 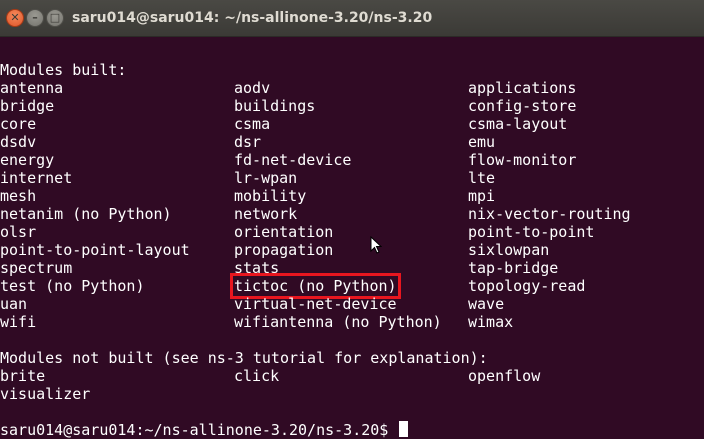 What do you see at coordinates (252, 88) in the screenshot?
I see `module-name: aodv` at bounding box center [252, 88].